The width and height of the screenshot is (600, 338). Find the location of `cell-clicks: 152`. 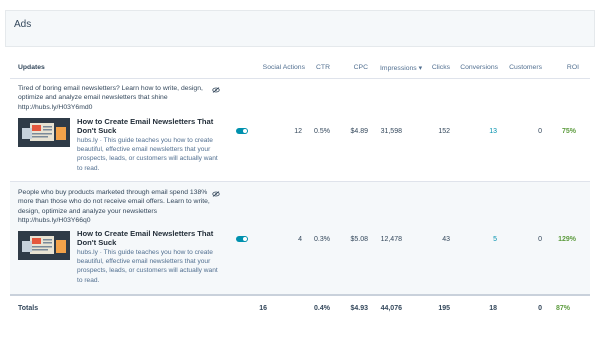

cell-clicks: 152 is located at coordinates (444, 131).